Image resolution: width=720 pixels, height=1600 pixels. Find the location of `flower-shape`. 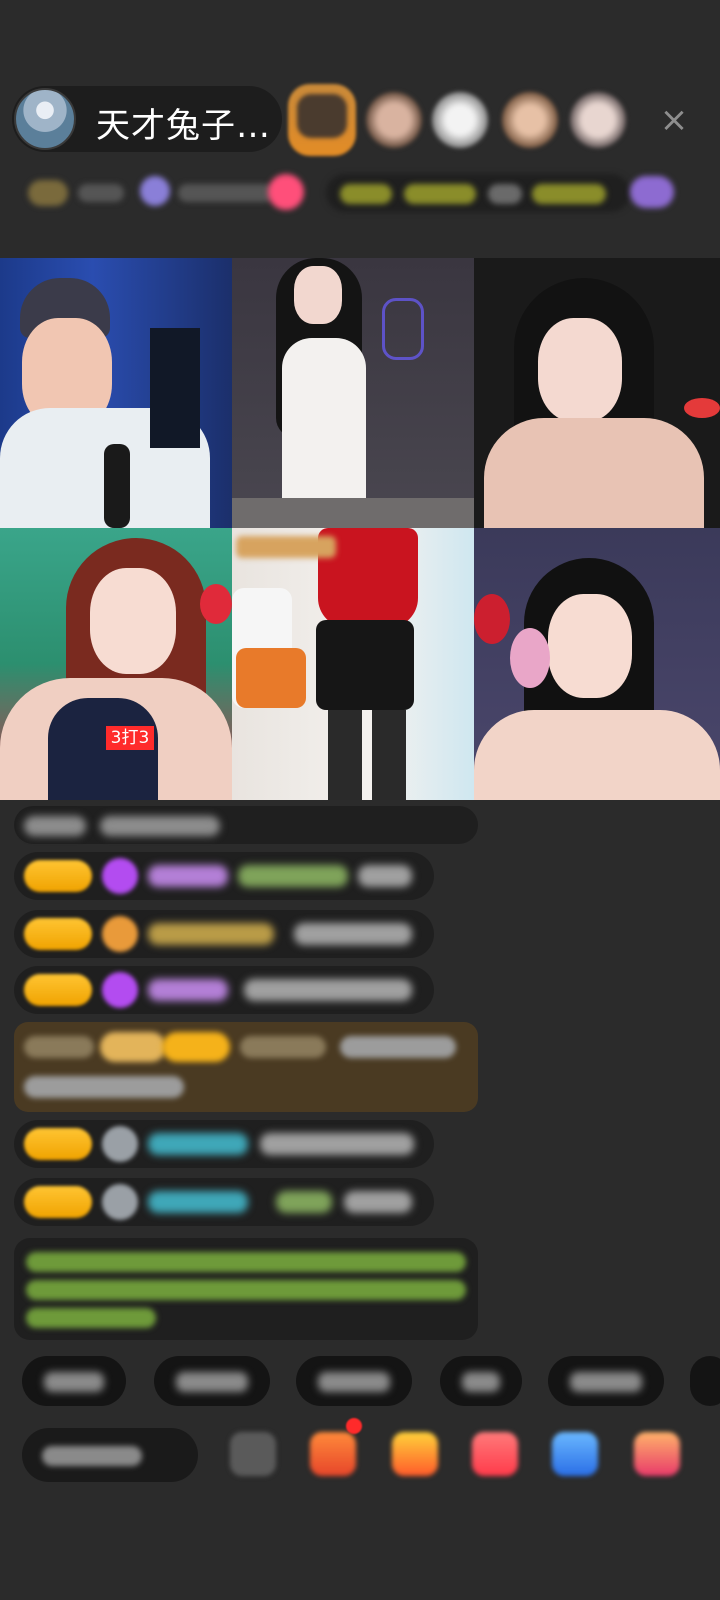

flower-shape is located at coordinates (530, 658).